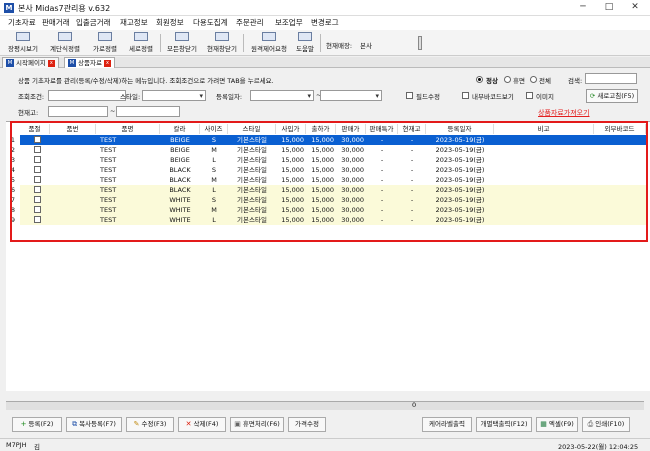 The height and width of the screenshot is (451, 650). I want to click on refresh-button: ⟳ 새로고침(F5), so click(612, 96).